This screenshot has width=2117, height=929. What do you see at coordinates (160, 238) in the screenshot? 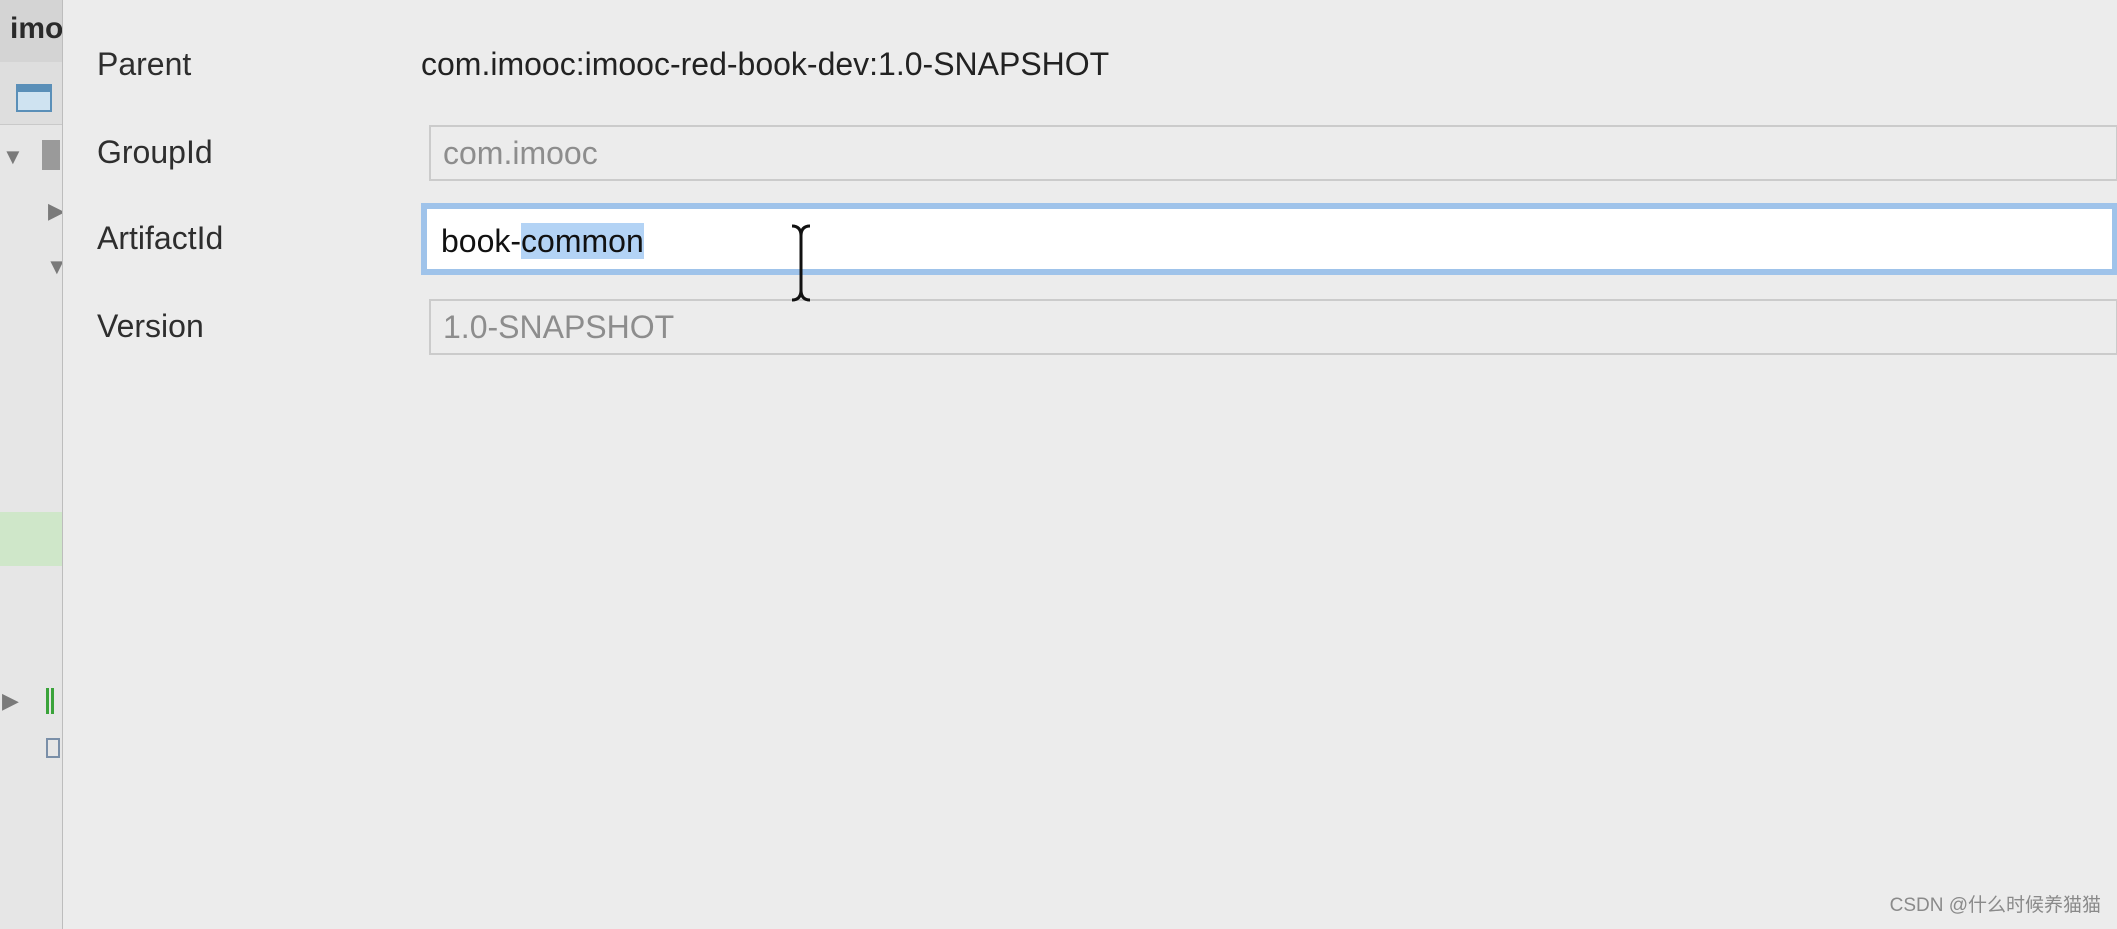
I see `artifactid-label: ArtifactId` at bounding box center [160, 238].